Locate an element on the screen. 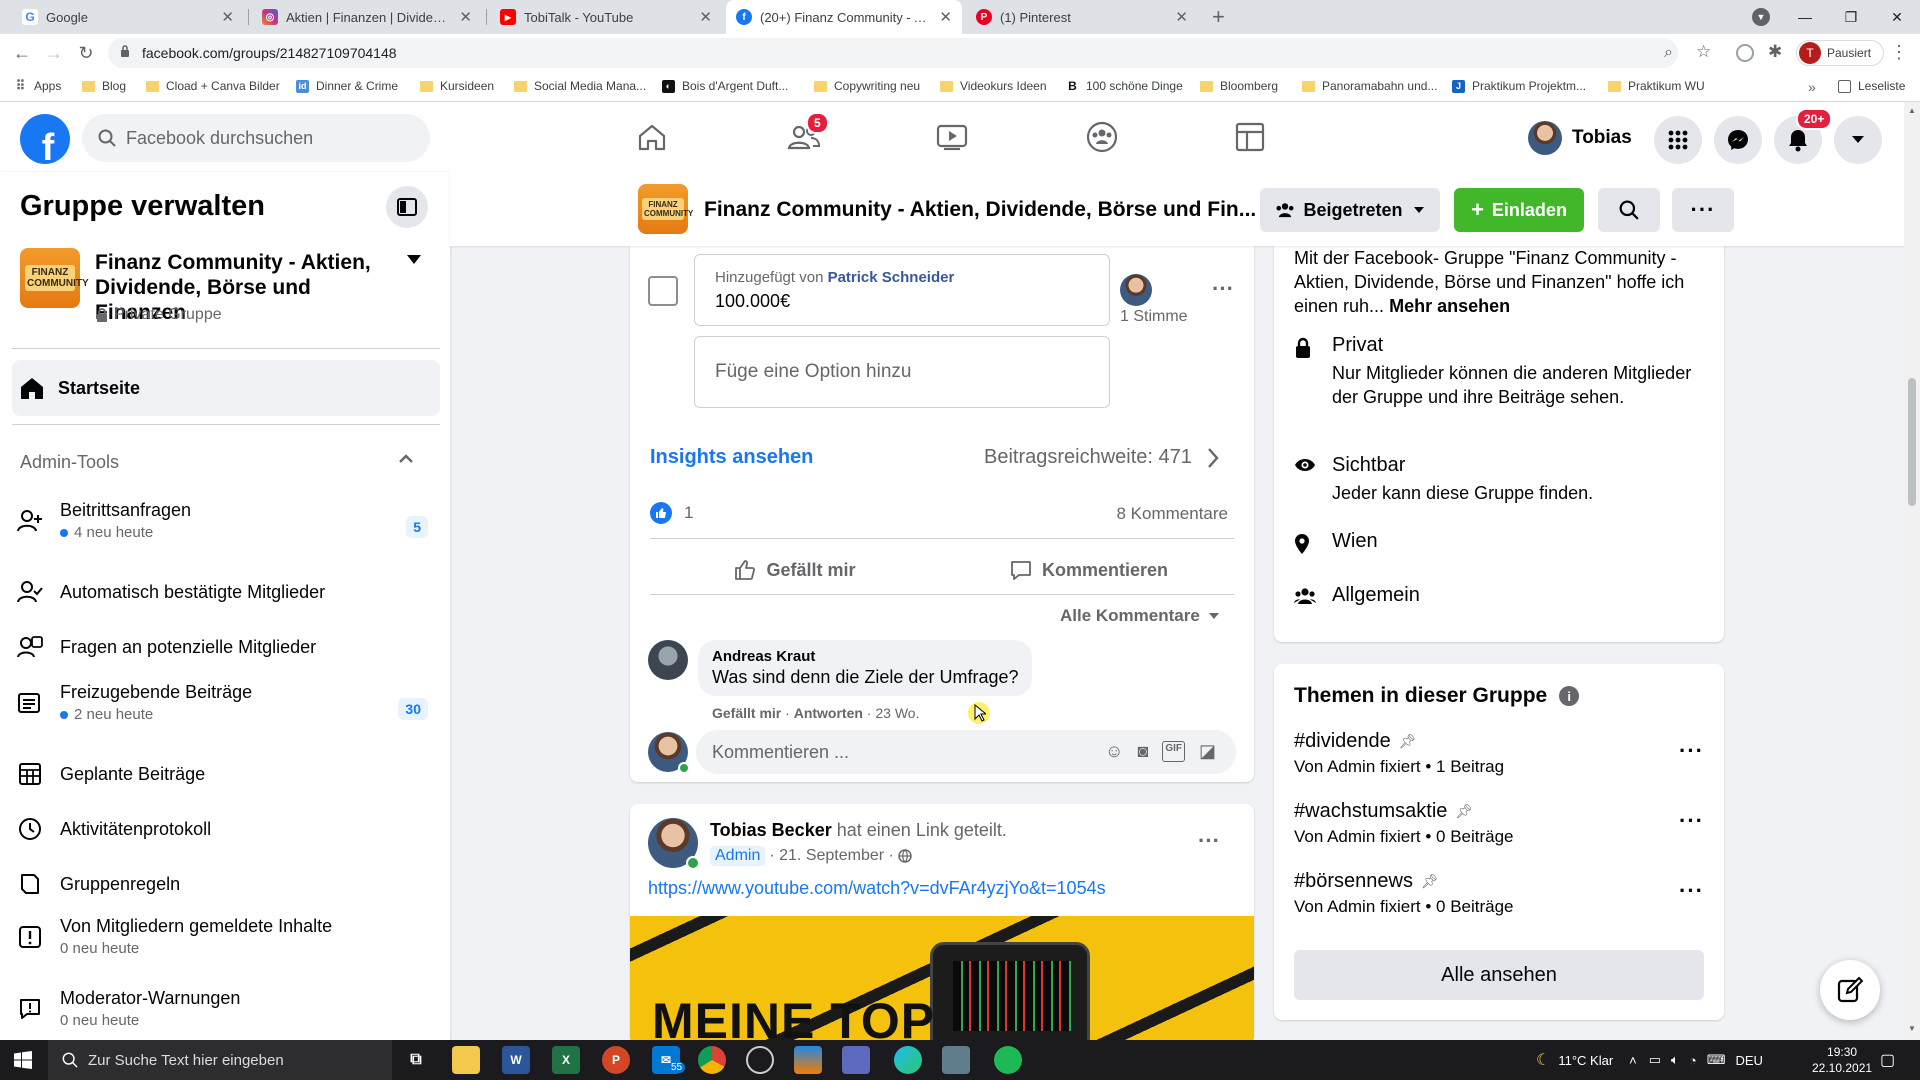 The height and width of the screenshot is (1080, 1920). scrollbar-thumb is located at coordinates (1912, 442).